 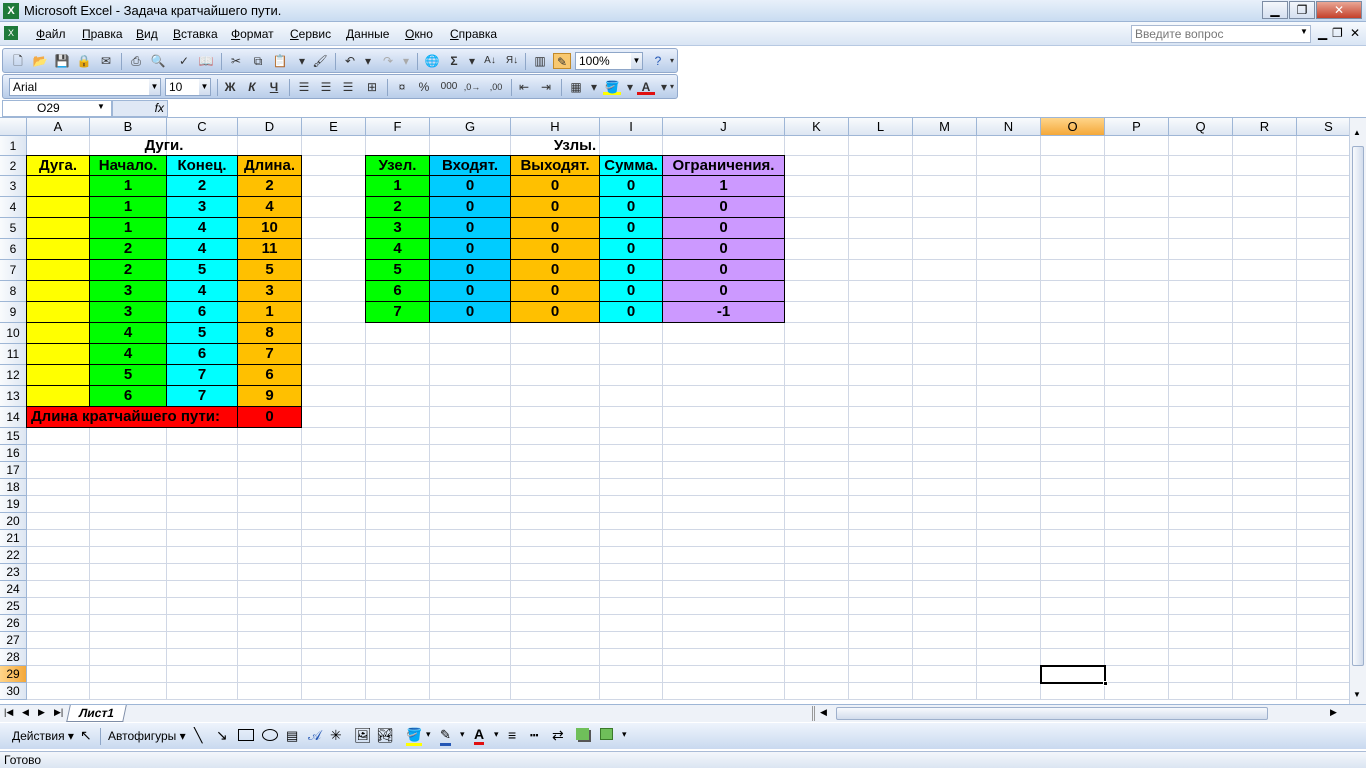 What do you see at coordinates (202, 396) in the screenshot?
I see `arcs-data-cell: 7` at bounding box center [202, 396].